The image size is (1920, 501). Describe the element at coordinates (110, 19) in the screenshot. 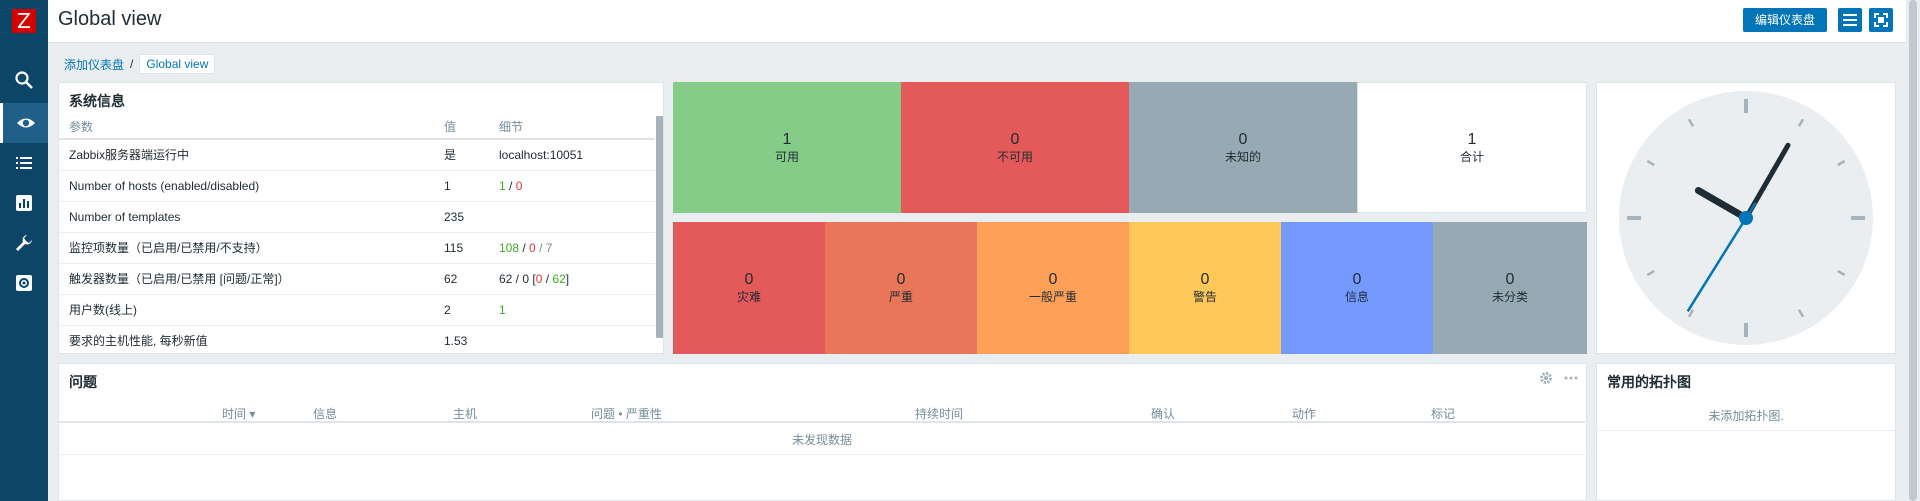

I see `page-title: Global view` at that location.